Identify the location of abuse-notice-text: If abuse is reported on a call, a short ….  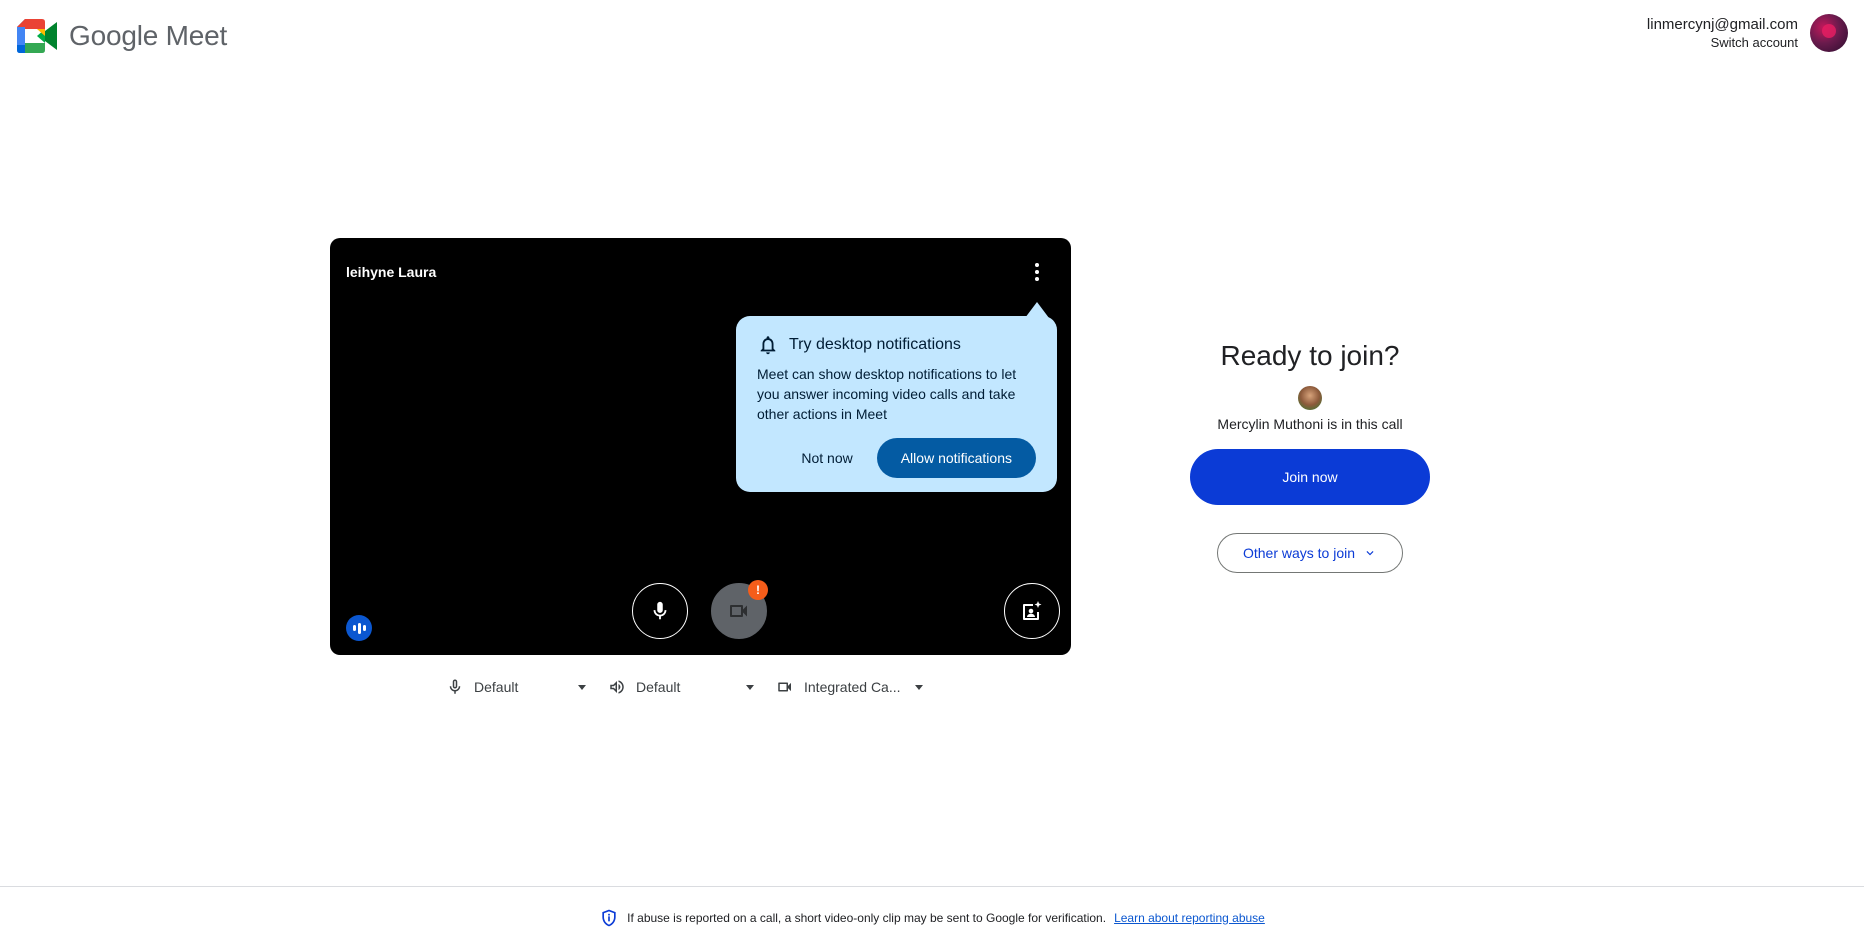
(867, 917).